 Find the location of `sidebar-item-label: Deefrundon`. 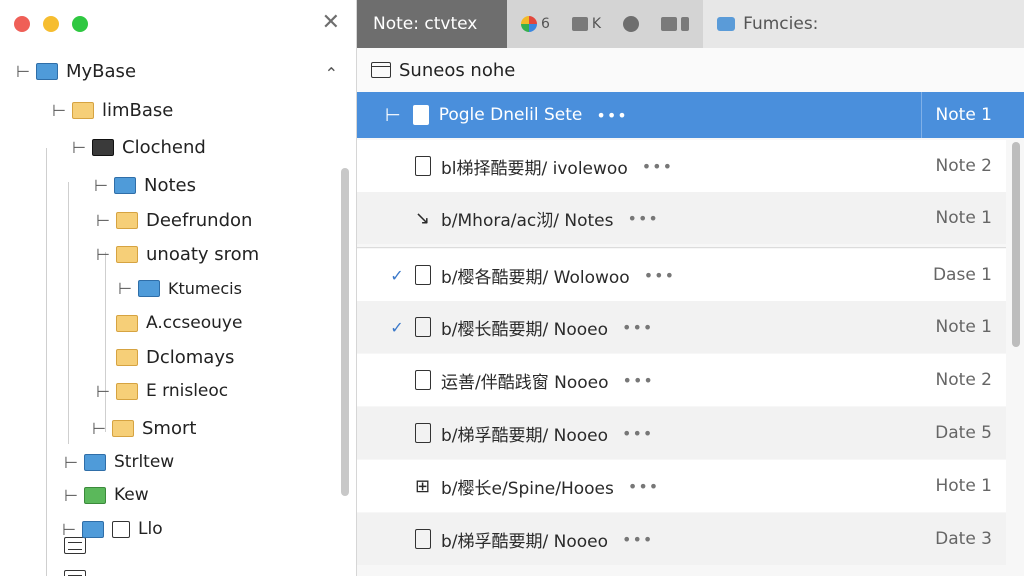

sidebar-item-label: Deefrundon is located at coordinates (199, 220).